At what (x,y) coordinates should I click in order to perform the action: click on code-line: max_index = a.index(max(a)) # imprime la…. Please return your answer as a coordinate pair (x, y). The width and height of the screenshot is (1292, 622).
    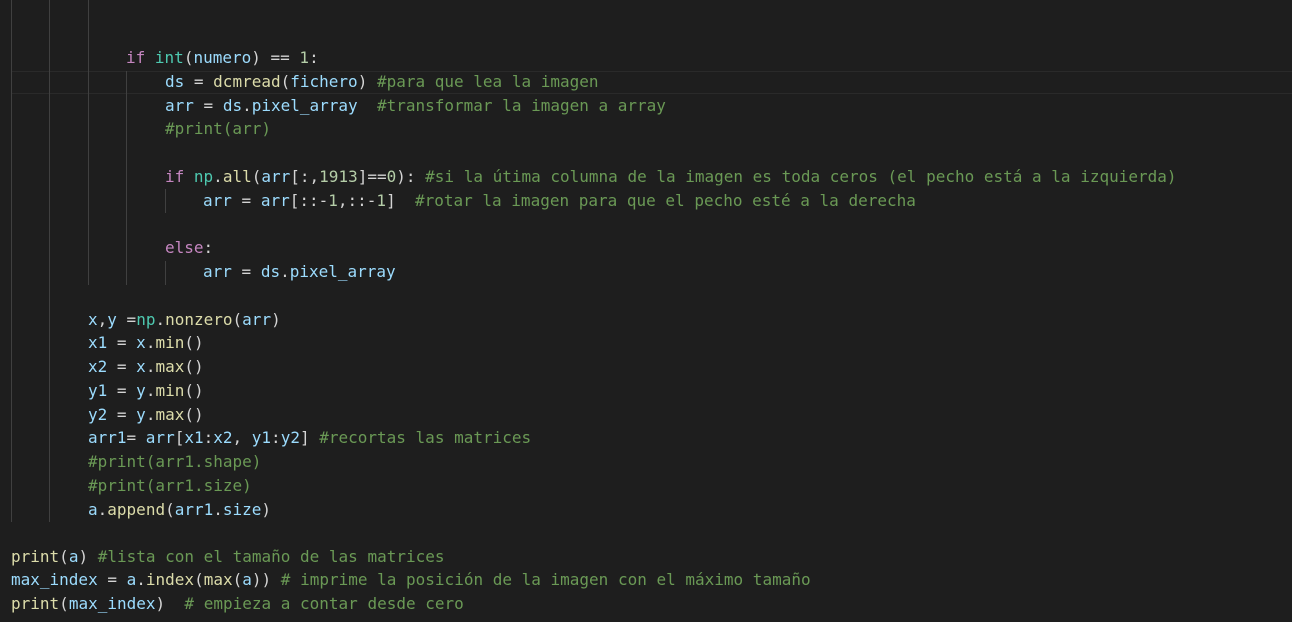
    Looking at the image, I should click on (411, 579).